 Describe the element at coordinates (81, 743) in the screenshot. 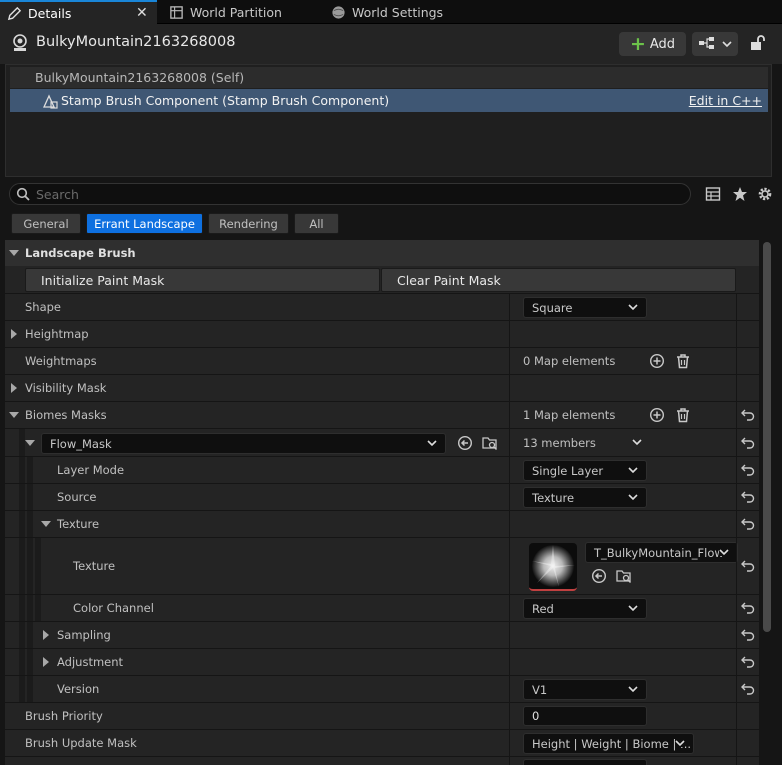

I see `brush-update-mask-label: Brush Update Mask` at that location.